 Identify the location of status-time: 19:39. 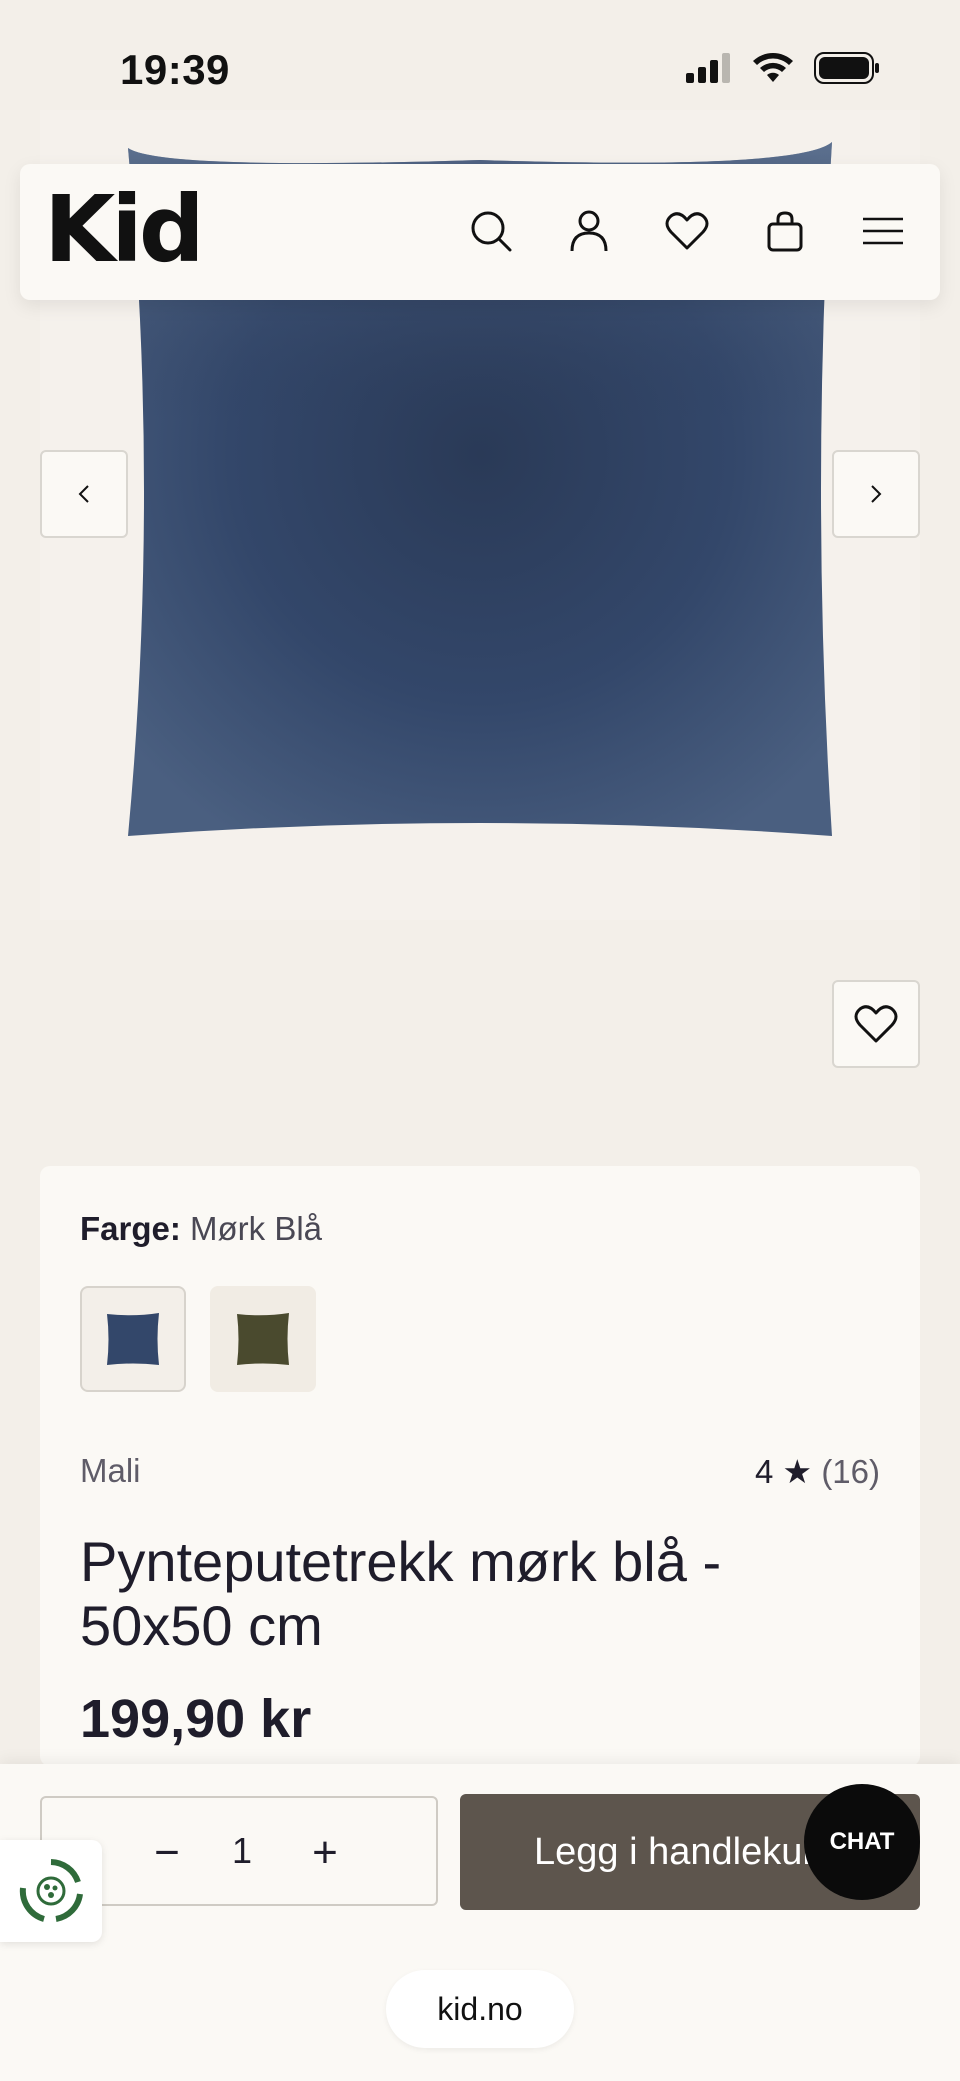
(175, 69).